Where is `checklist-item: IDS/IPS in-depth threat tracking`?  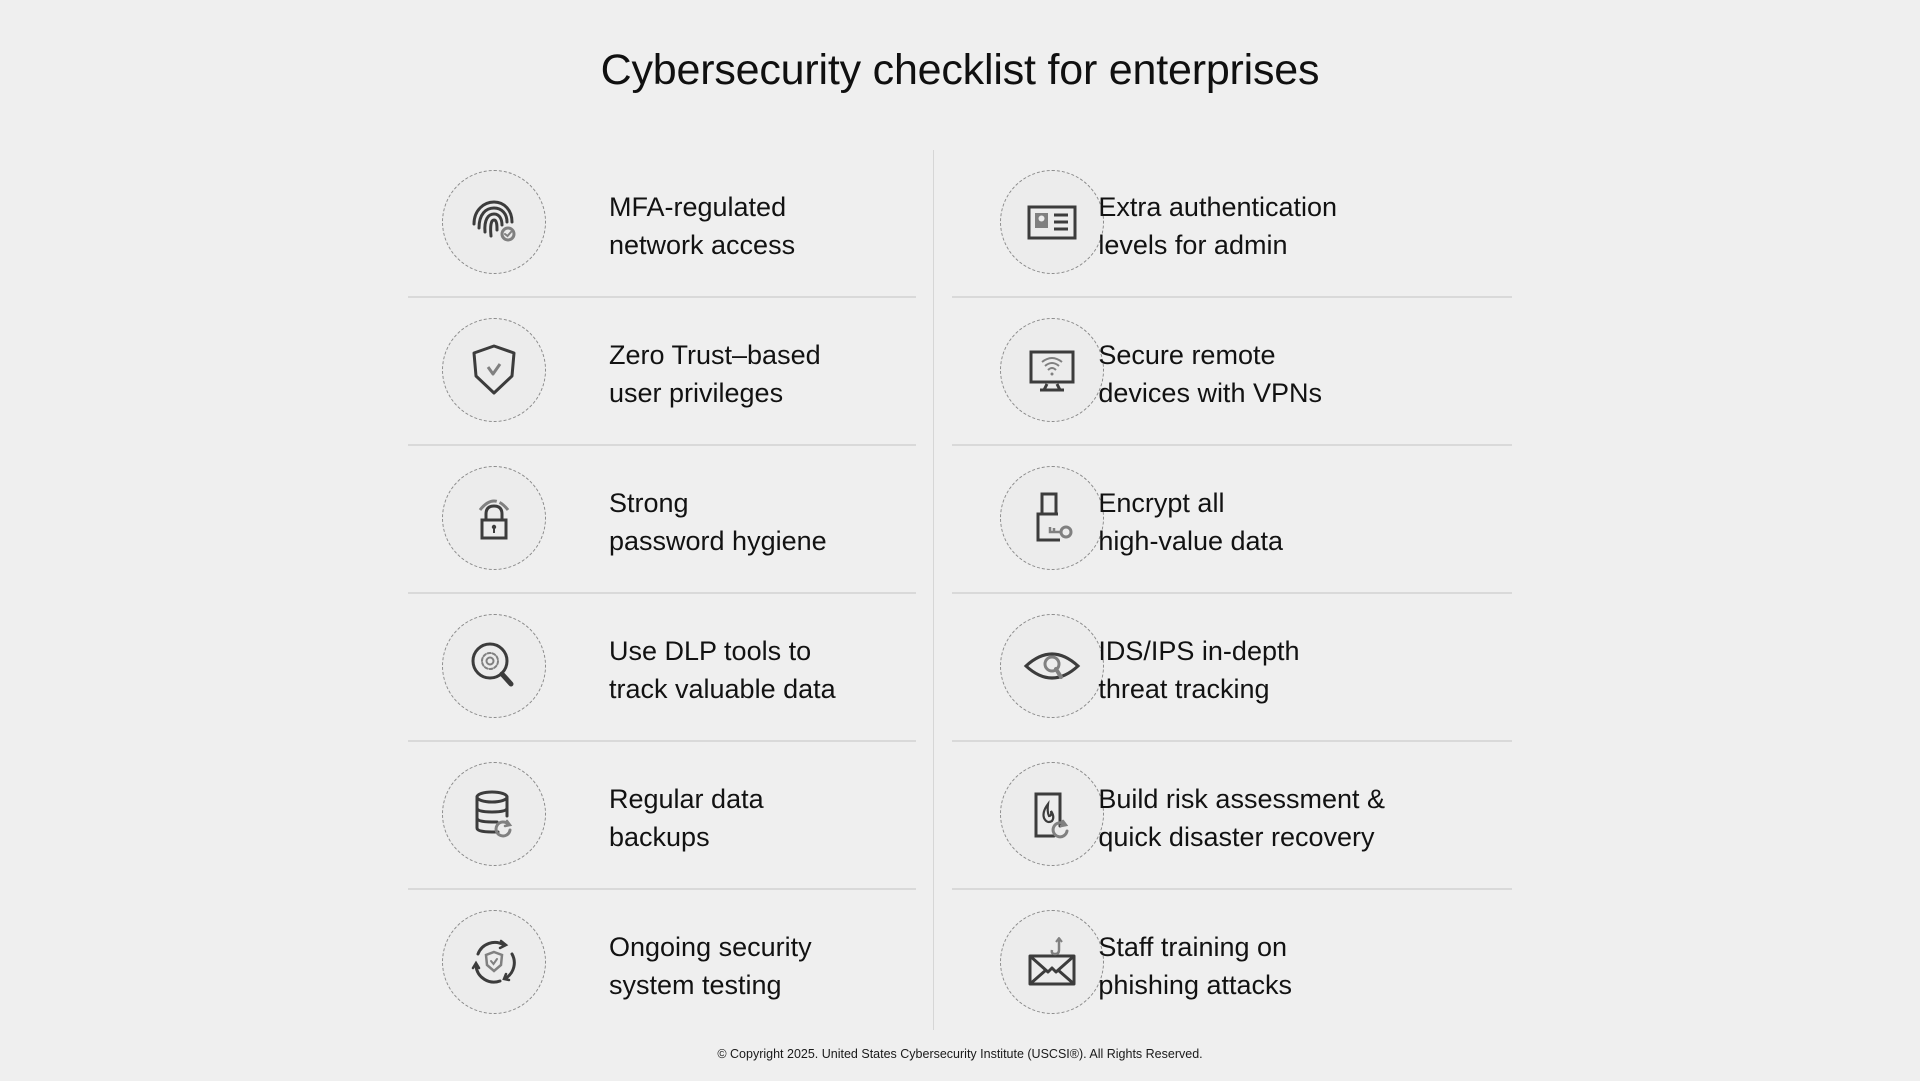
checklist-item: IDS/IPS in-depth threat tracking is located at coordinates (1232, 668).